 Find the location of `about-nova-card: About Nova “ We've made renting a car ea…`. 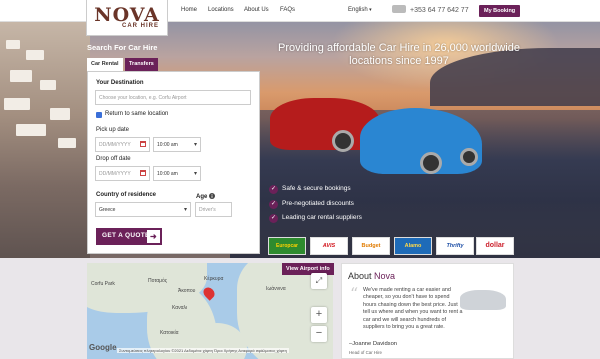

about-nova-card: About Nova “ We've made renting a car ea… is located at coordinates (427, 311).